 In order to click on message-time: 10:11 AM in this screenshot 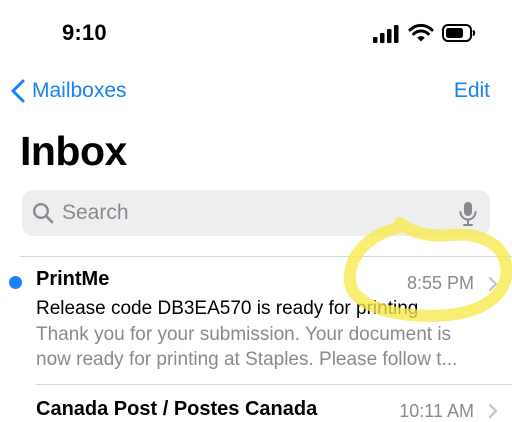, I will do `click(436, 411)`.